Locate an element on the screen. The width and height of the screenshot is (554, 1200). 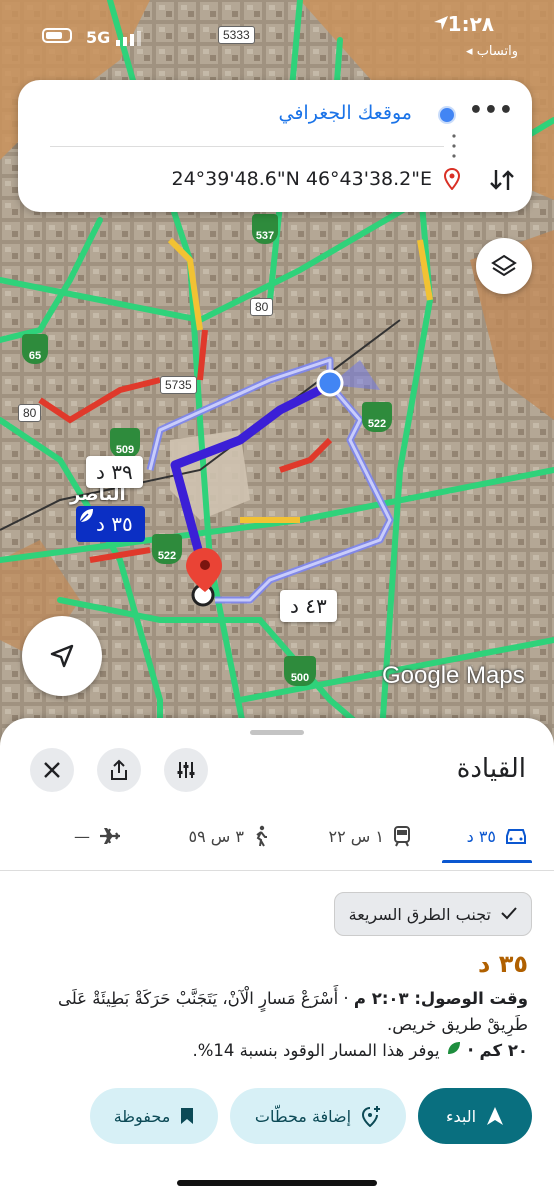
route-alt2-label: ٤٣ د is located at coordinates (308, 606).